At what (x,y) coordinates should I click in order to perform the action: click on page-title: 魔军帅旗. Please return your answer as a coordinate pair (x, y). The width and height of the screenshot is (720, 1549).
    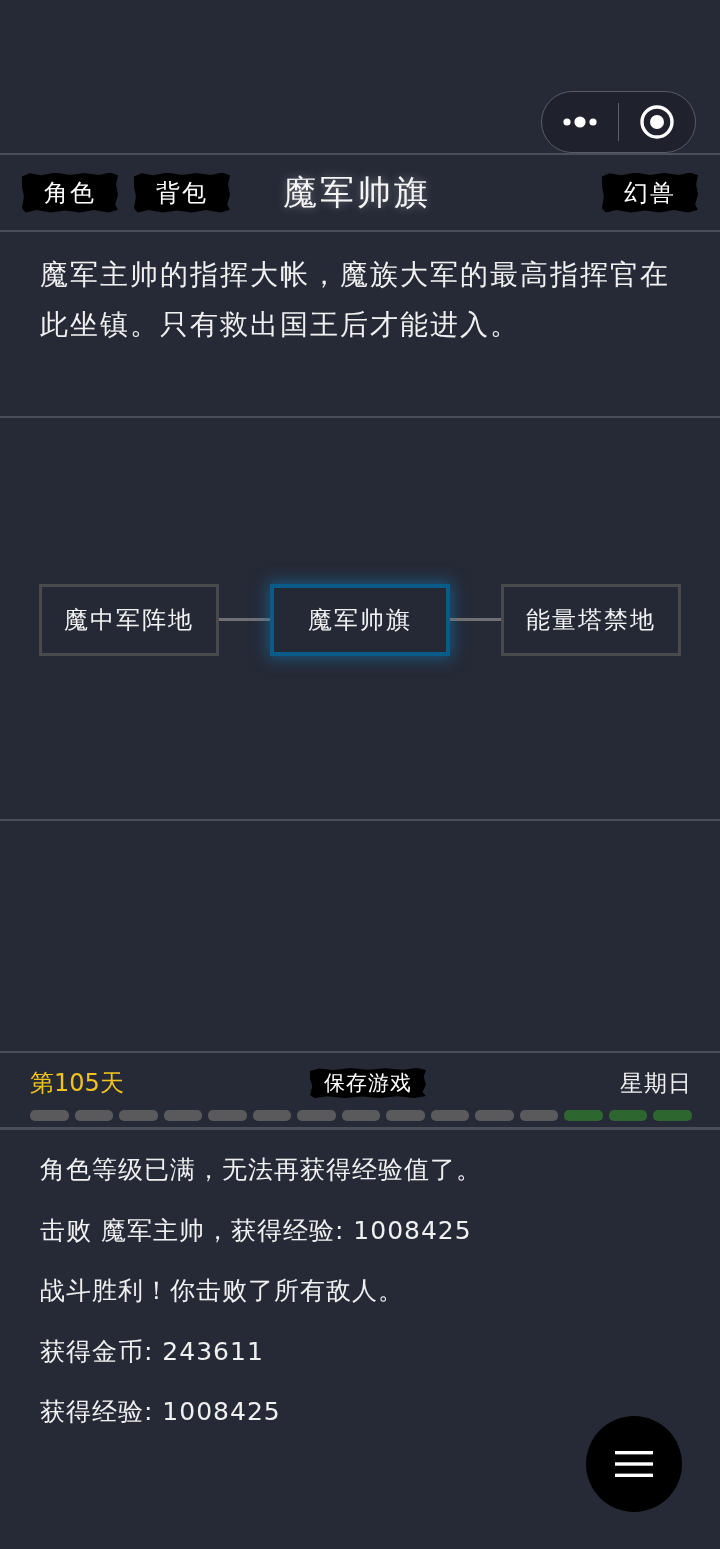
    Looking at the image, I should click on (357, 192).